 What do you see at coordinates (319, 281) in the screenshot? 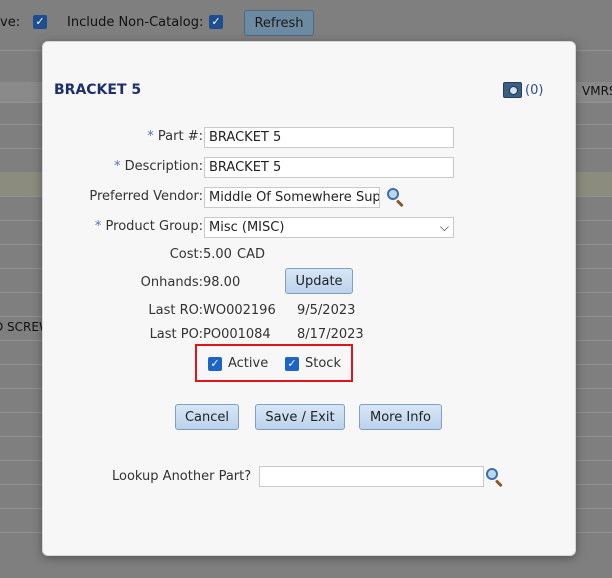
I see `update-button: Update` at bounding box center [319, 281].